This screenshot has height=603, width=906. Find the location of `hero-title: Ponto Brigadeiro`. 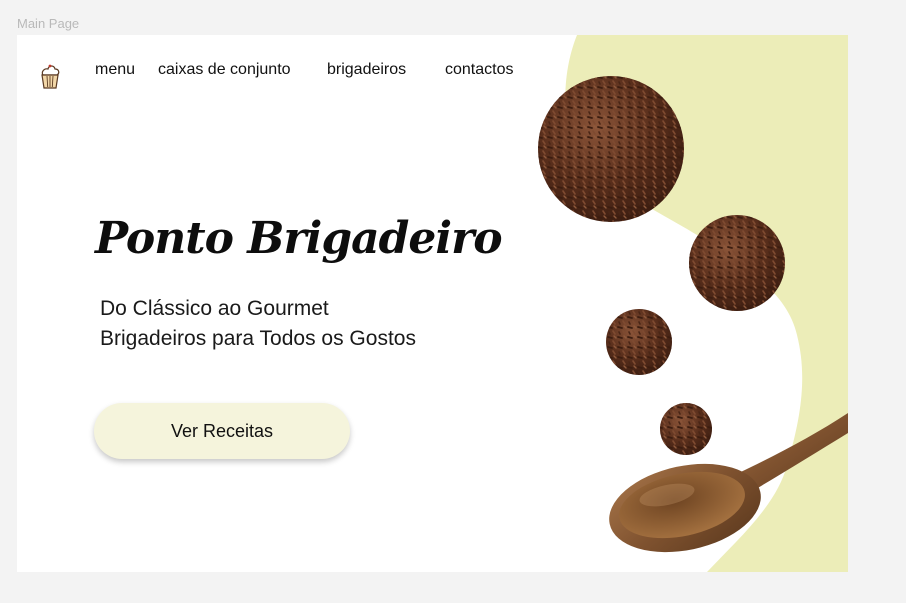

hero-title: Ponto Brigadeiro is located at coordinates (299, 238).